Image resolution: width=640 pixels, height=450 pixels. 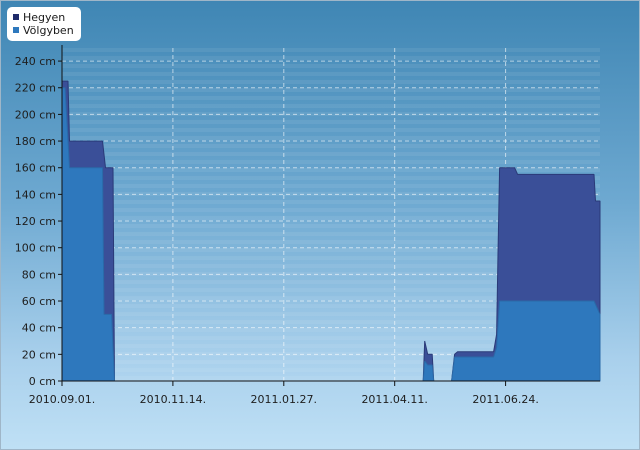 What do you see at coordinates (39, 274) in the screenshot?
I see `y-tick-label: 80 cm` at bounding box center [39, 274].